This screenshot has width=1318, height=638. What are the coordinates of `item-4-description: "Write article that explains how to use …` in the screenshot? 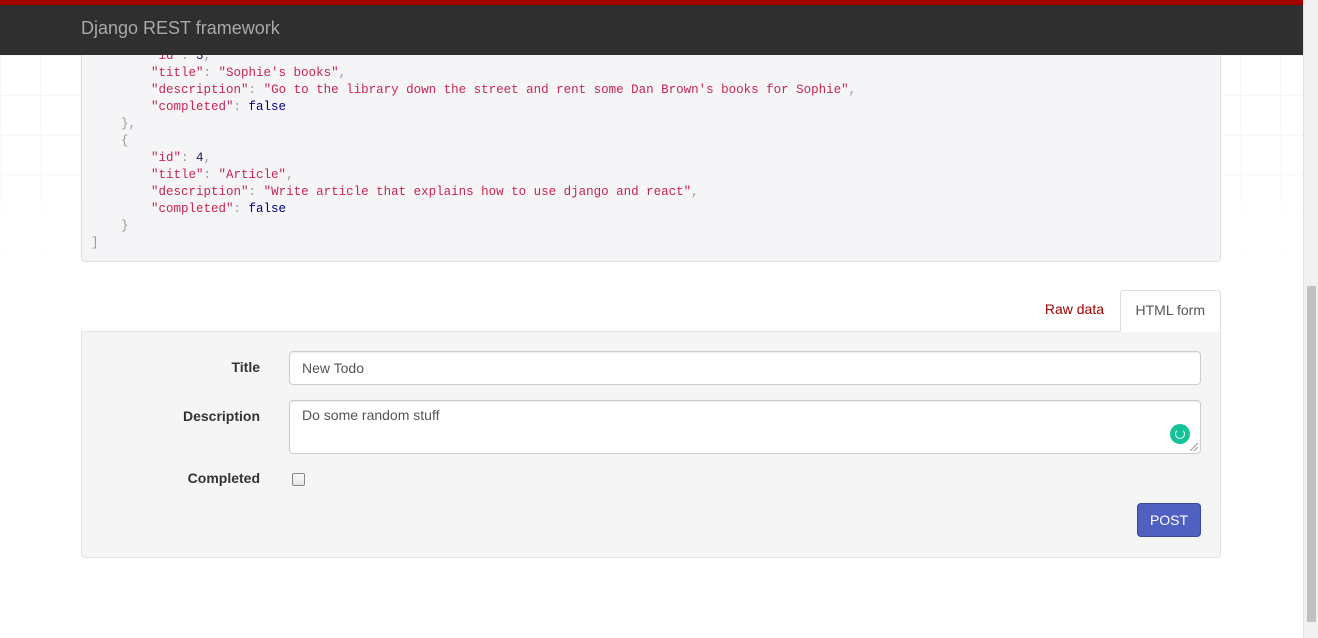 It's located at (477, 192).